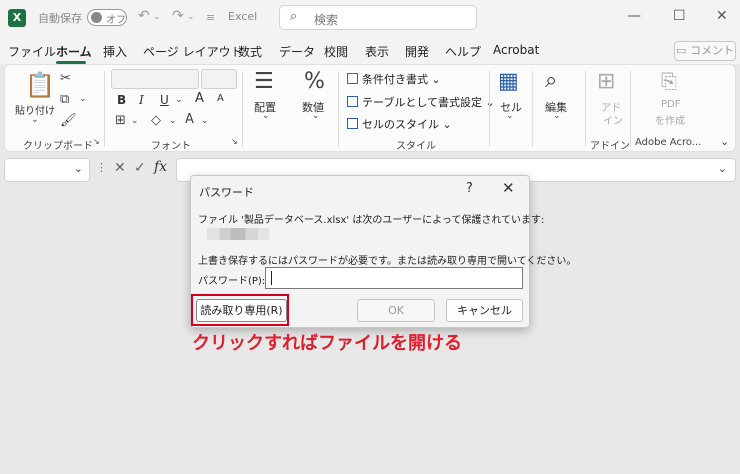 This screenshot has height=474, width=740. I want to click on fill-color-icon: ◇, so click(156, 120).